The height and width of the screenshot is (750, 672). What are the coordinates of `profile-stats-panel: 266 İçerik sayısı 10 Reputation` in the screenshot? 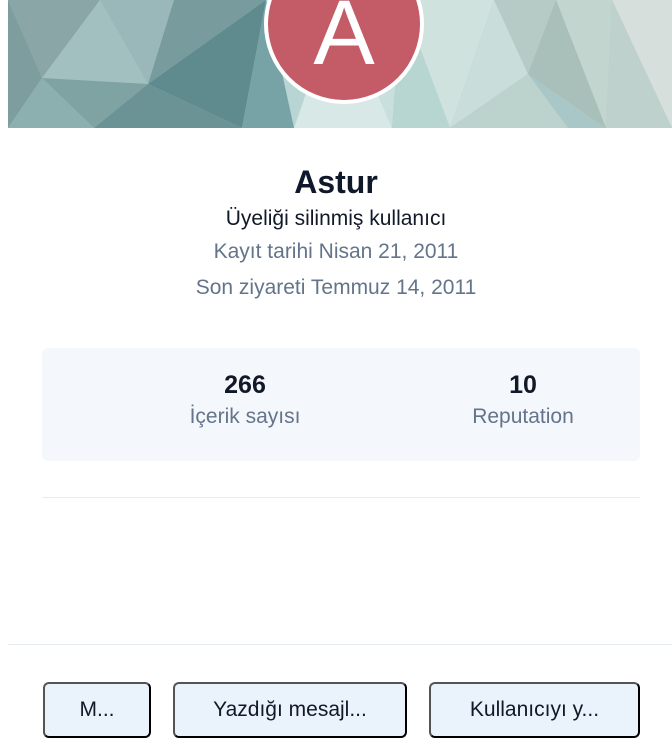 It's located at (341, 404).